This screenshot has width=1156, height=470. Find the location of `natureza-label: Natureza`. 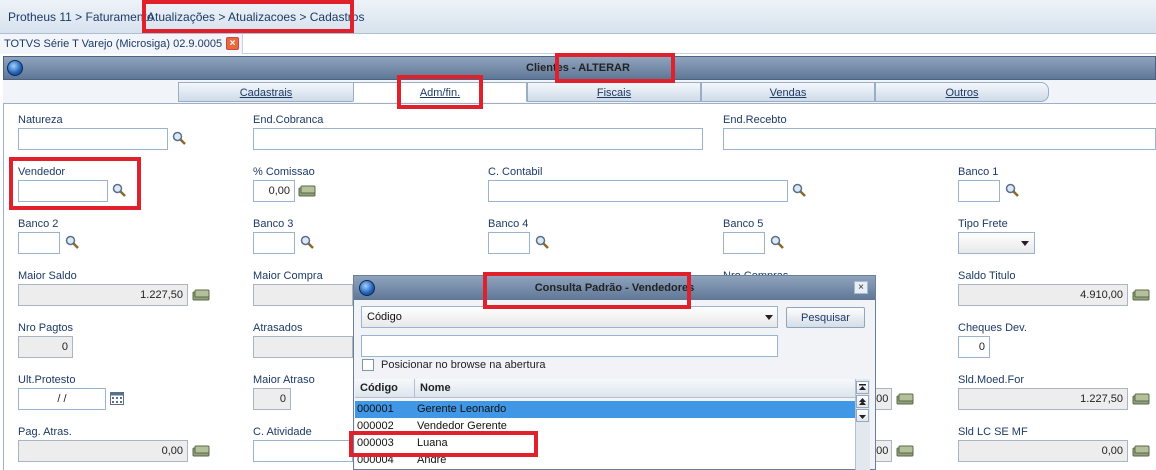

natureza-label: Natureza is located at coordinates (40, 120).